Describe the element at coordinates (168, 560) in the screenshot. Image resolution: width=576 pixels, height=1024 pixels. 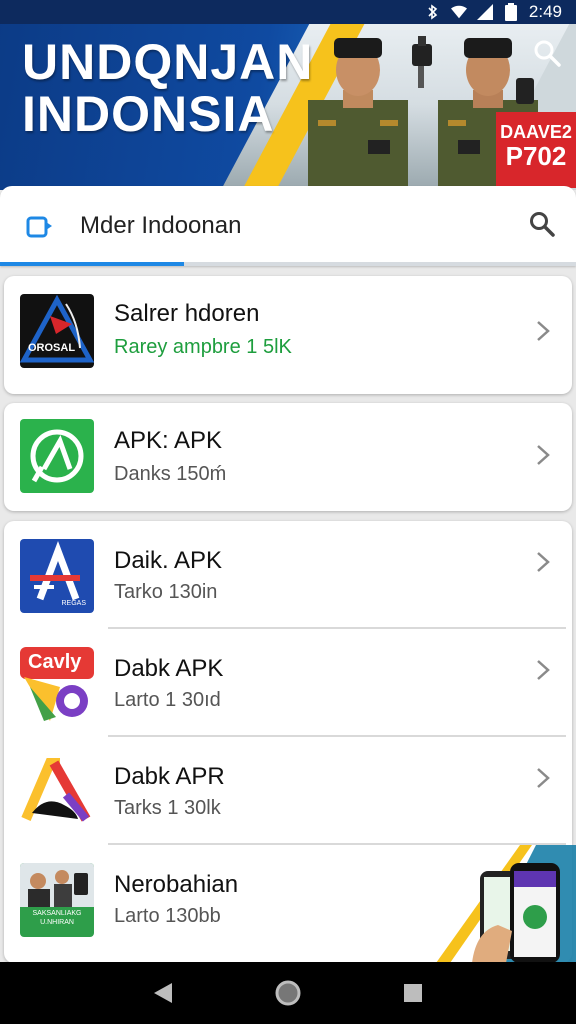
I see `item-name: Daik. APK` at that location.